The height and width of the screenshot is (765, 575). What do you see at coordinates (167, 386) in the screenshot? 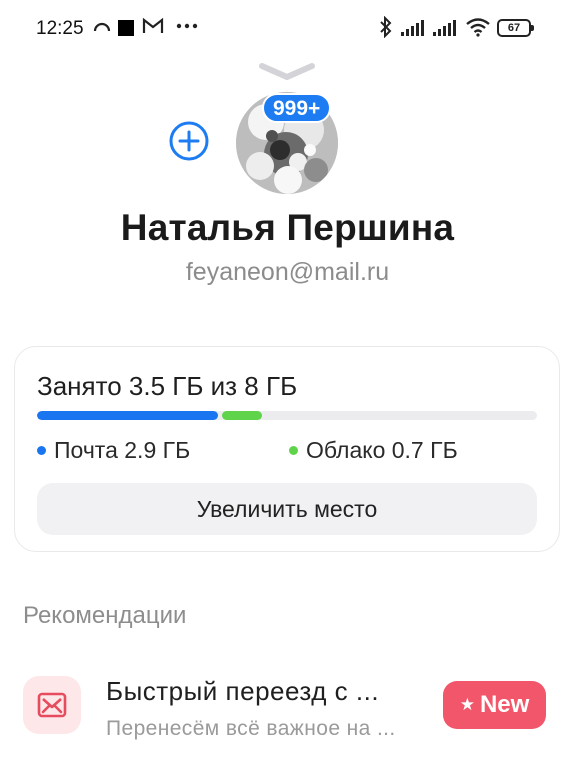
I see `storage-usage-title: Занято 3.5 ГБ из 8 ГБ` at bounding box center [167, 386].